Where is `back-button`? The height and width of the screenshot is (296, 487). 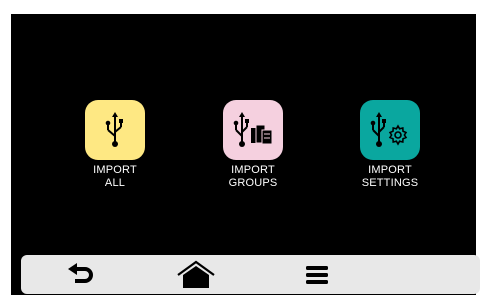 back-button is located at coordinates (81, 274).